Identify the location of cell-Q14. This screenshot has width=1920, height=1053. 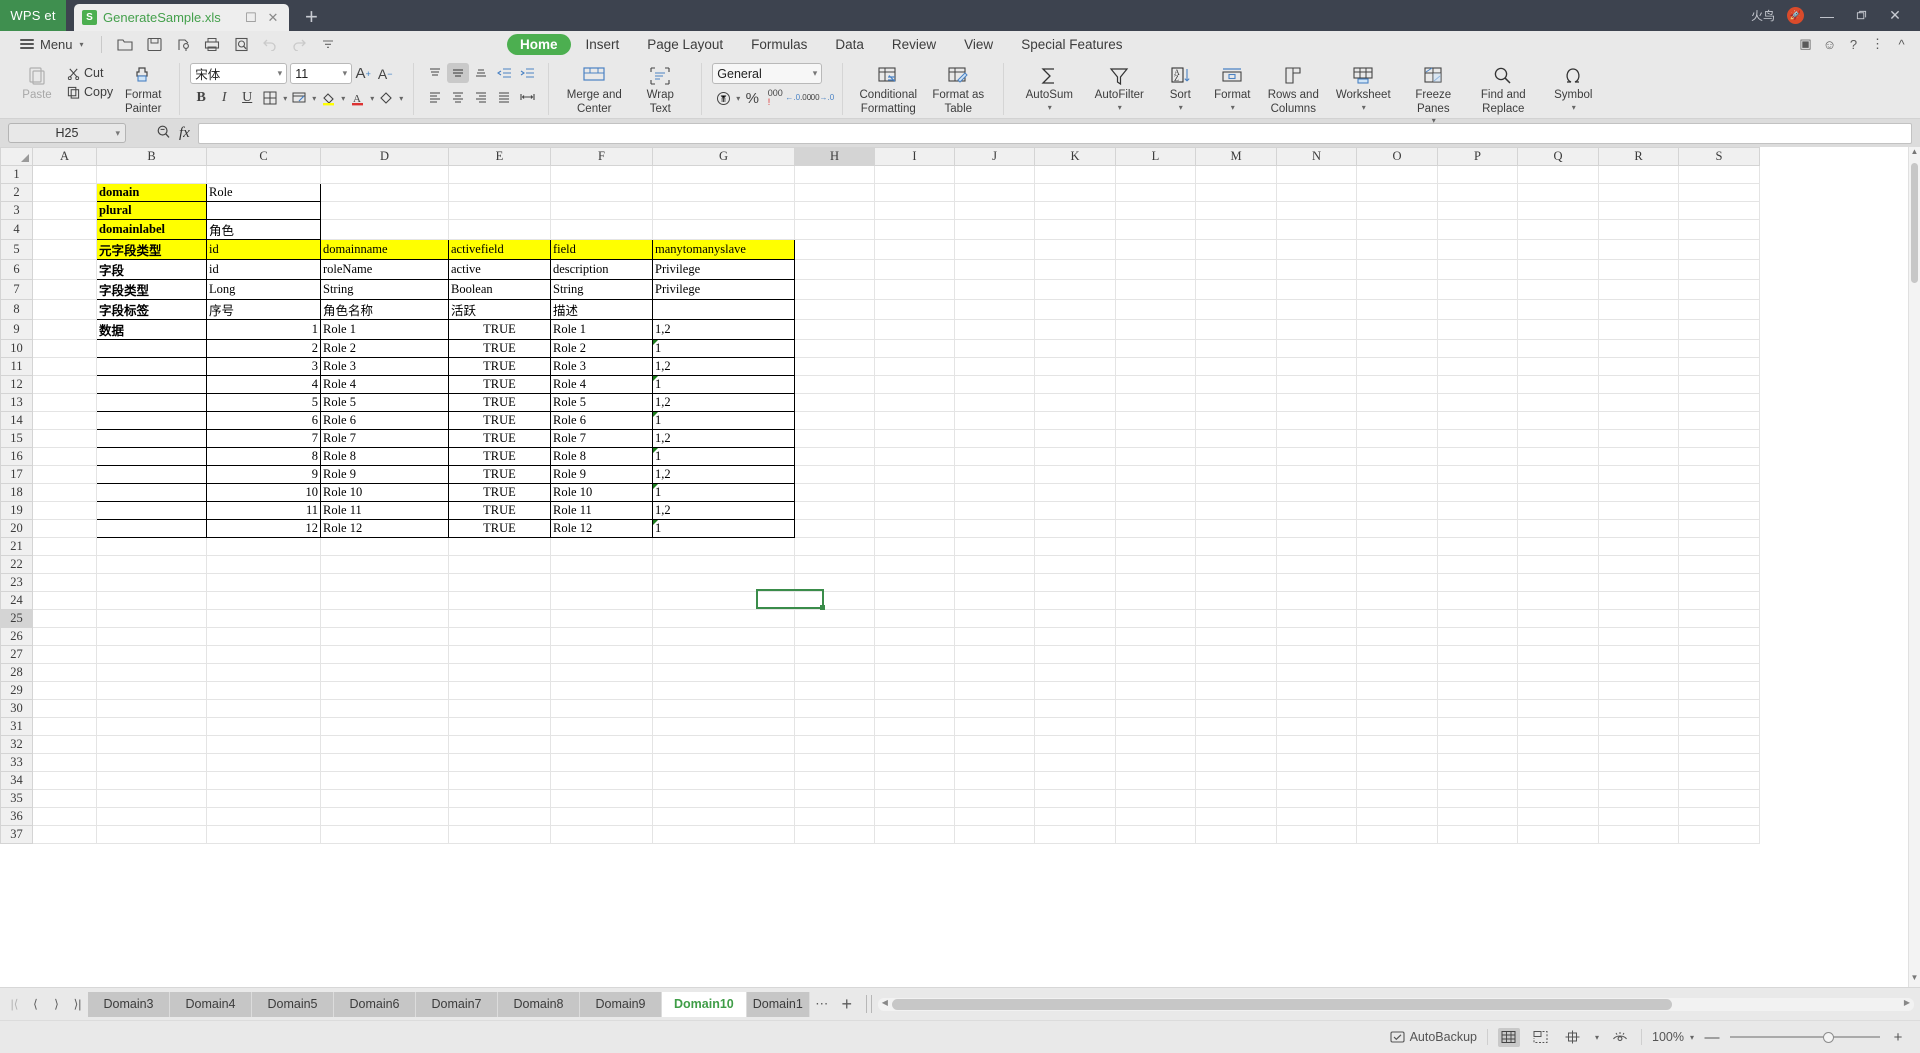
(1558, 420).